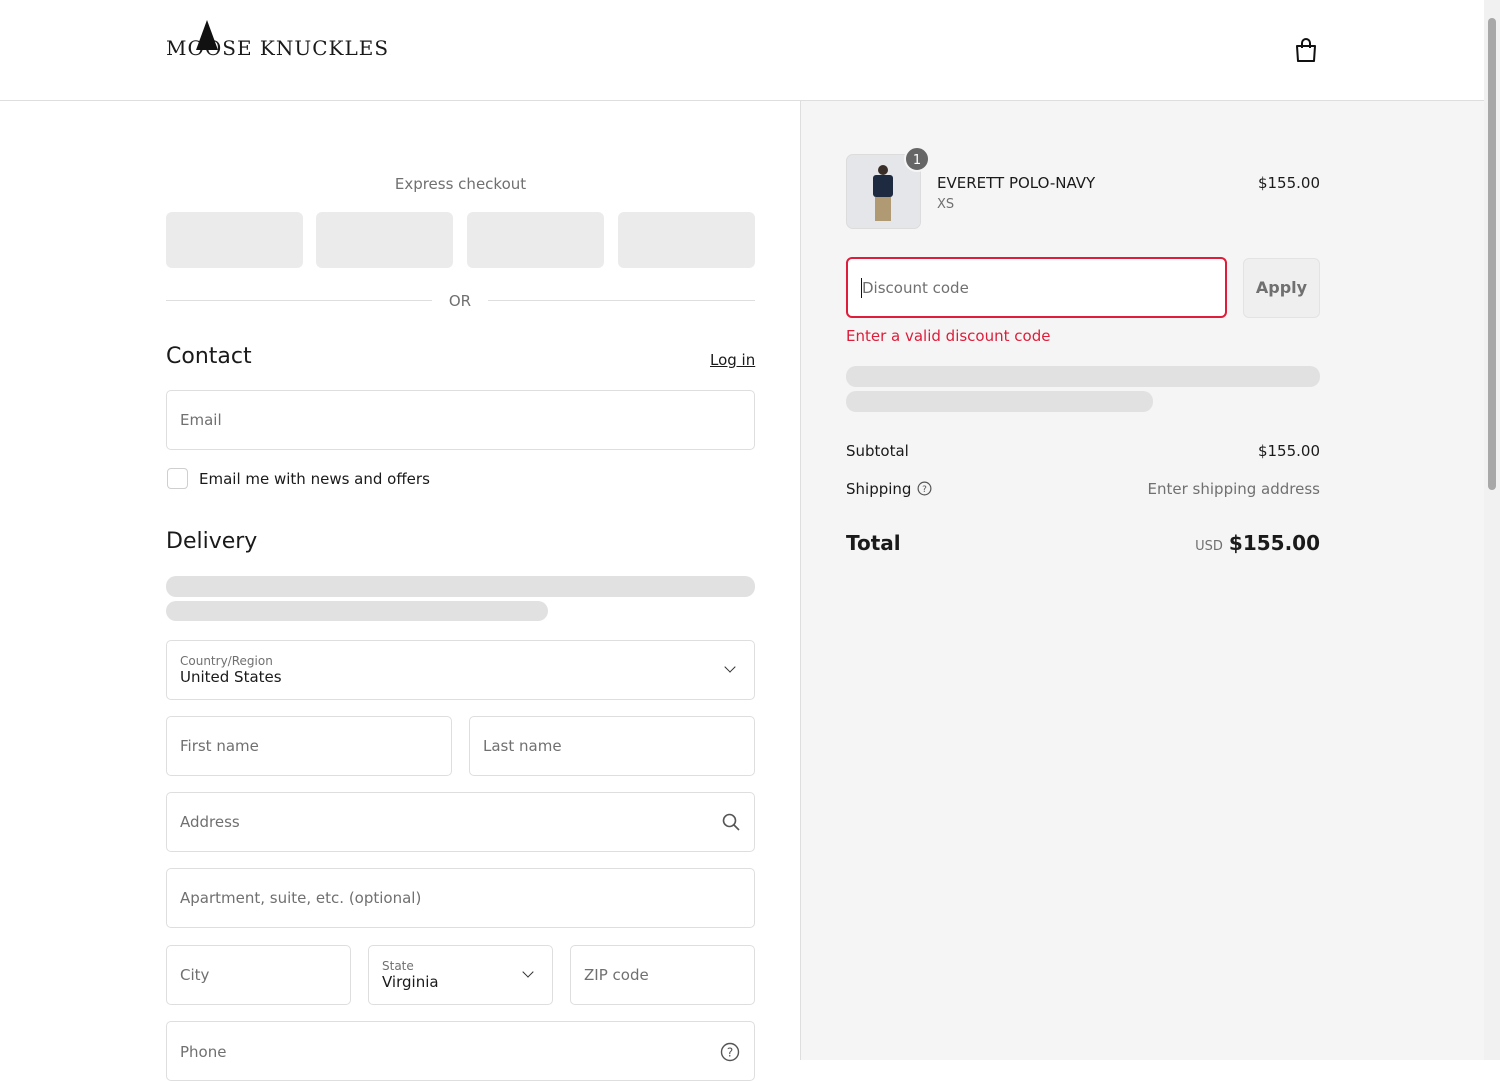  Describe the element at coordinates (1016, 183) in the screenshot. I see `product-name: EVERETT POLO-NAVY` at that location.